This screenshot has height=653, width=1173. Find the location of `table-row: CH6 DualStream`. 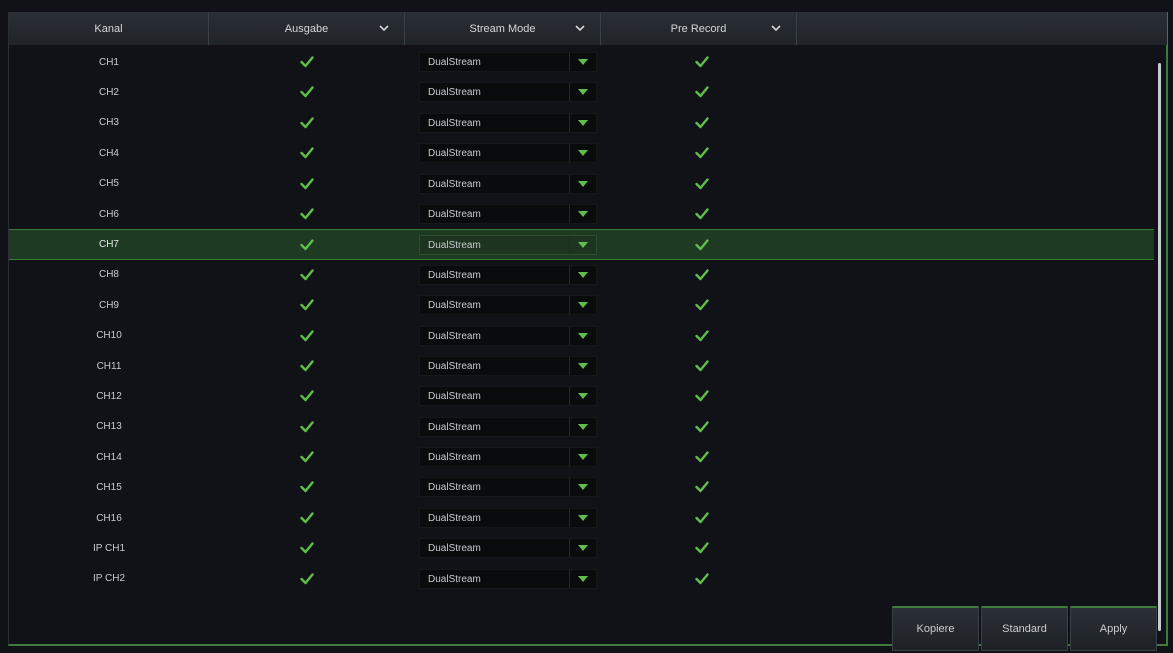

table-row: CH6 DualStream is located at coordinates (581, 214).